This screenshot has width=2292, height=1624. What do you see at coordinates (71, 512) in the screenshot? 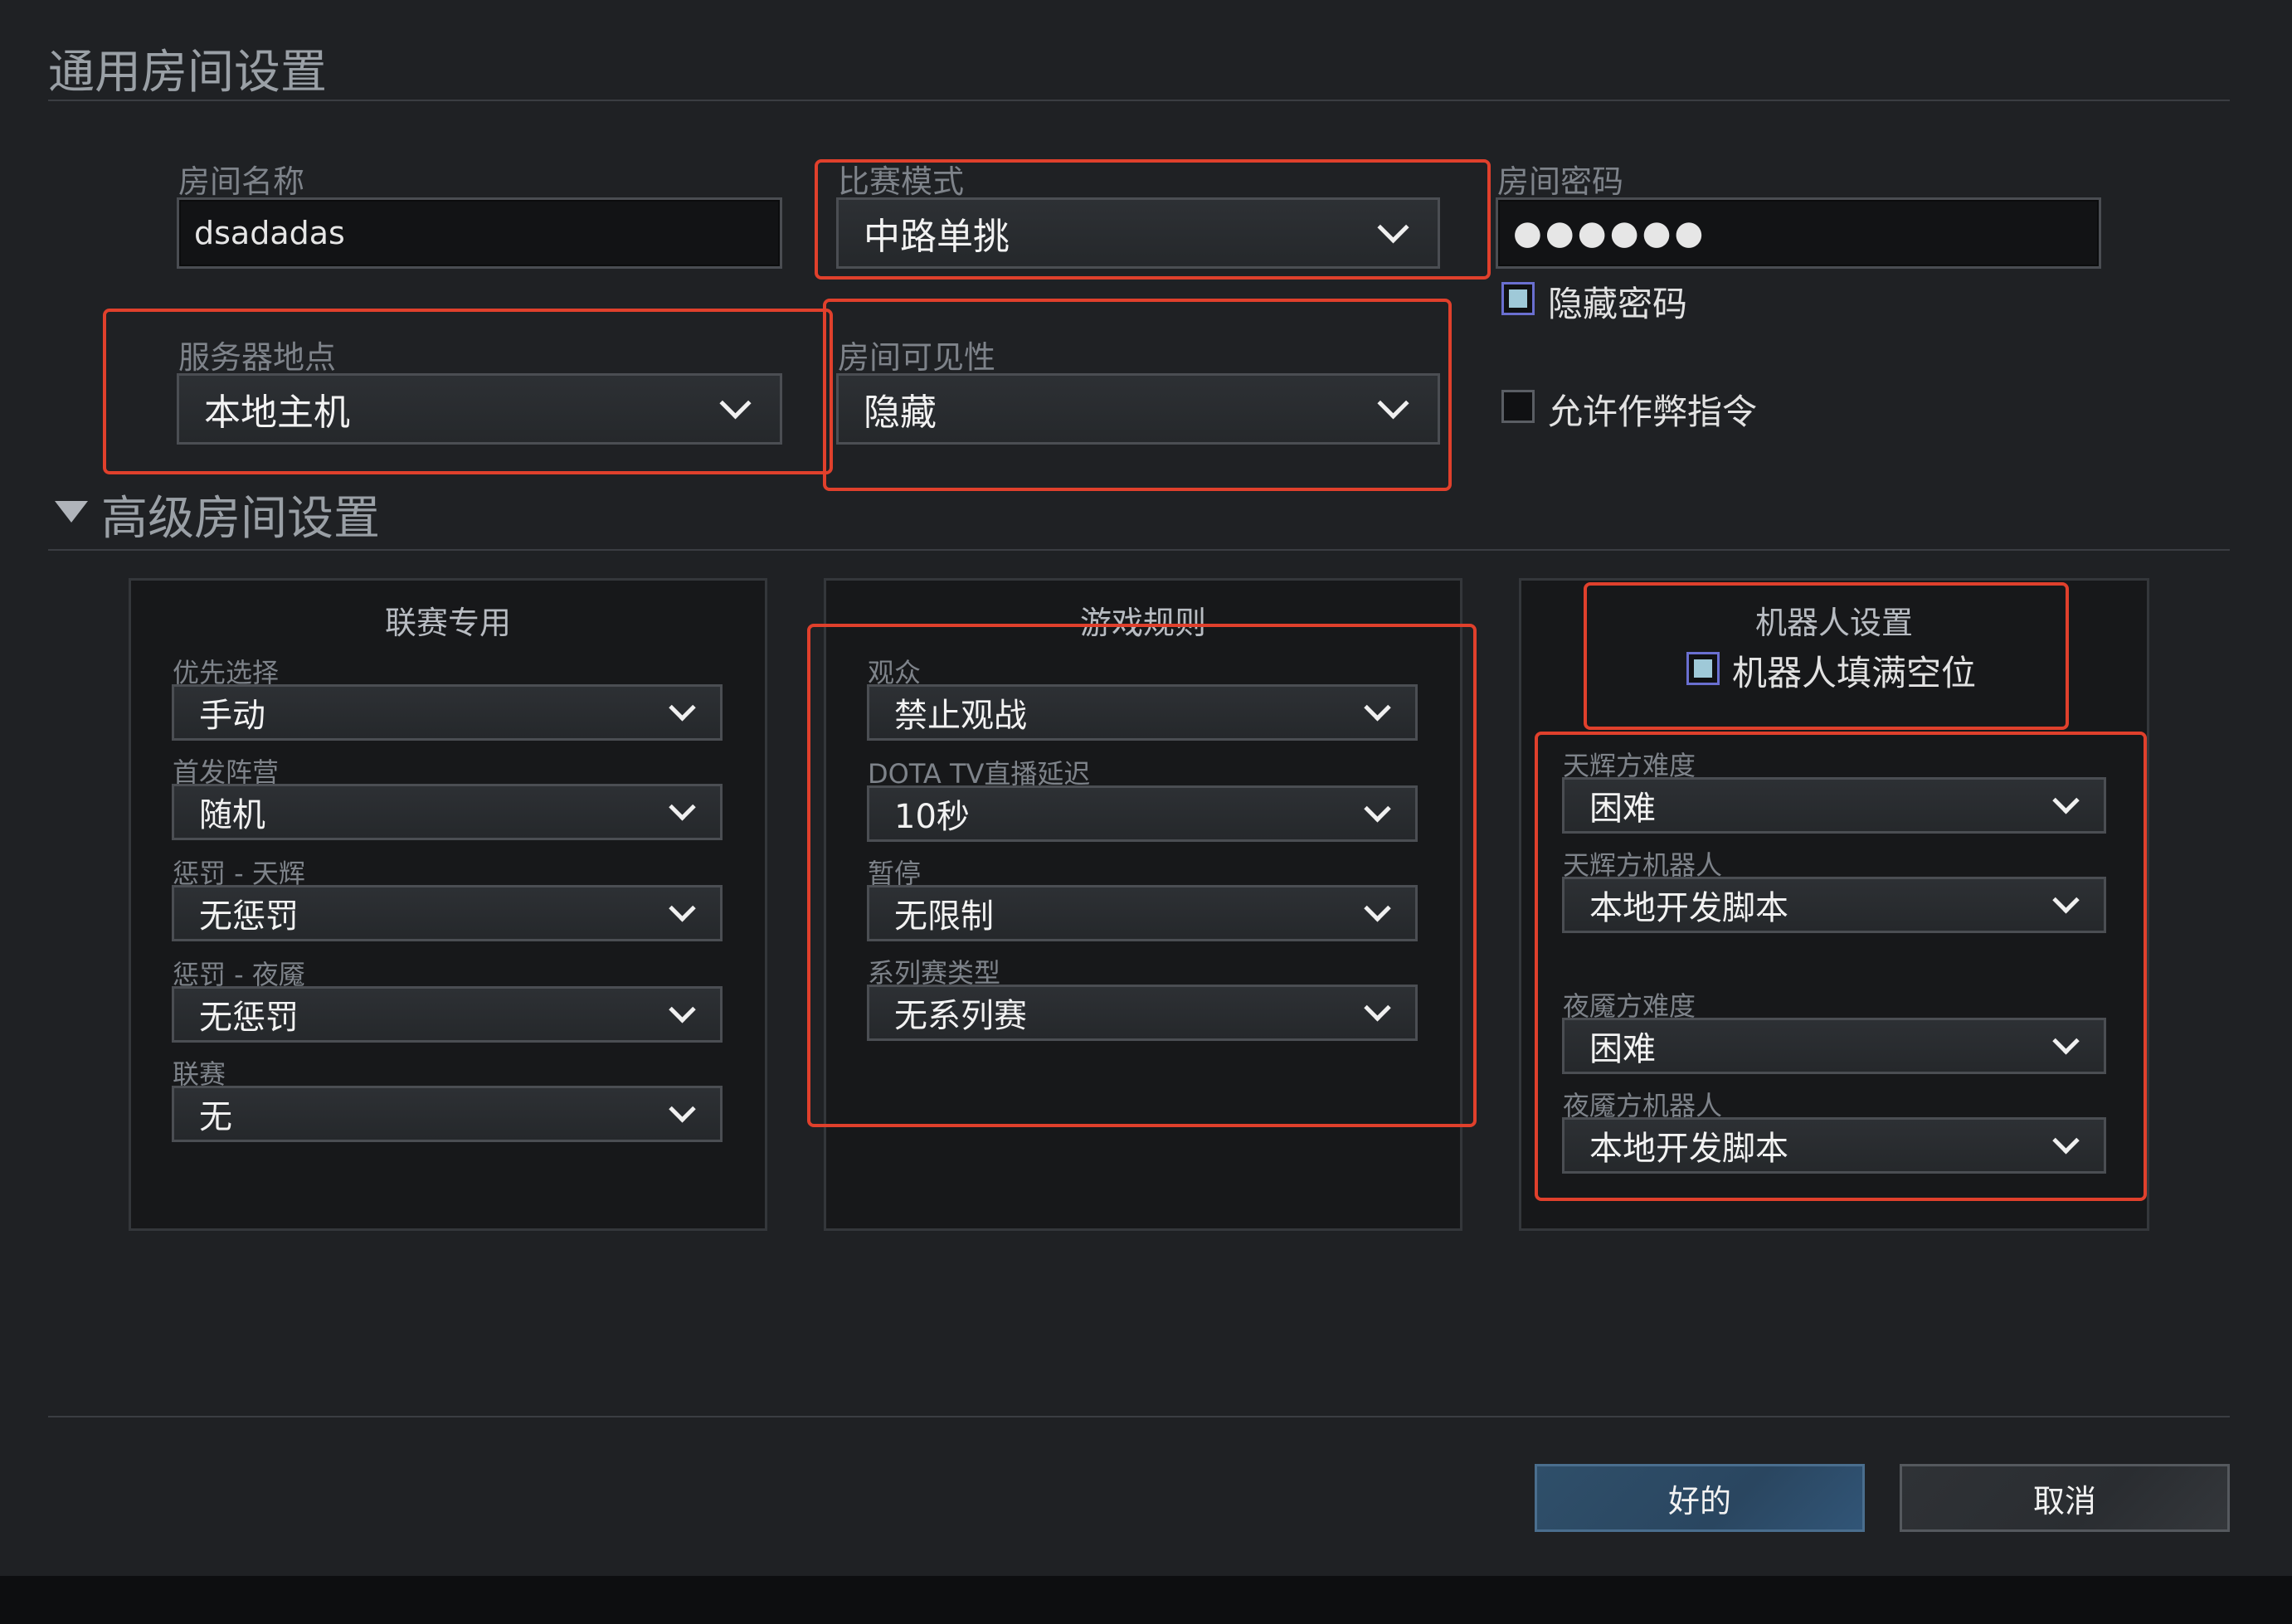
I see `collapse-triangle-icon` at bounding box center [71, 512].